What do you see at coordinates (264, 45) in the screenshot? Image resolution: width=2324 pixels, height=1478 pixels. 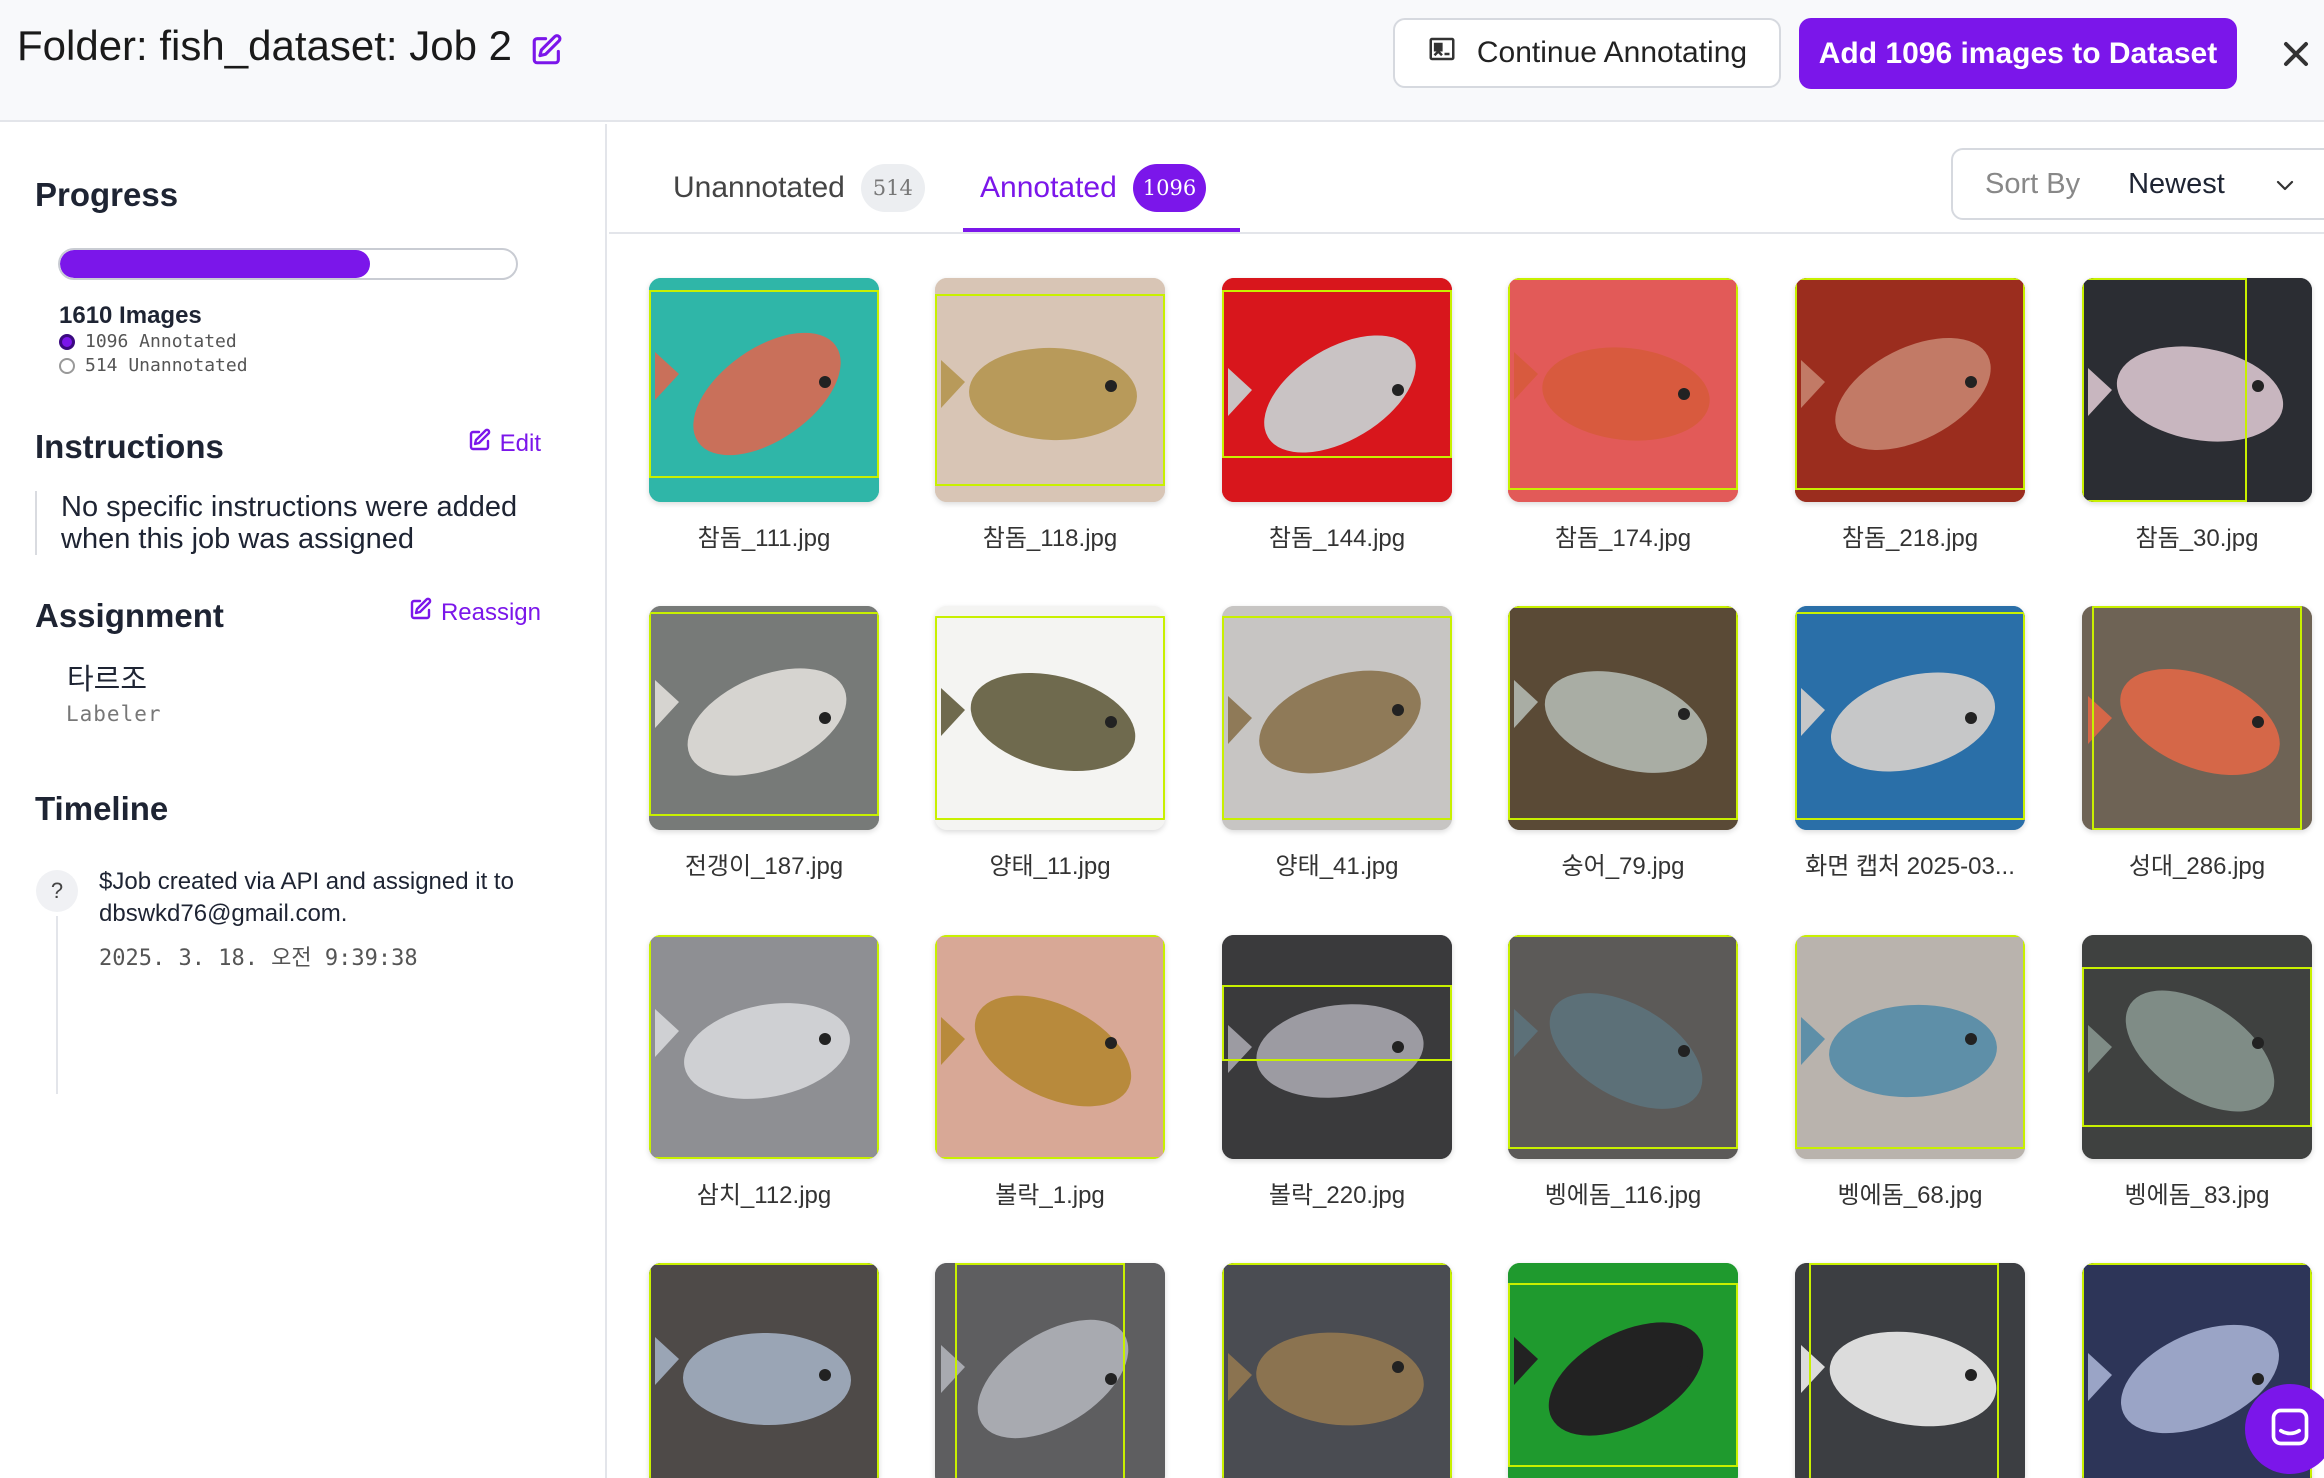 I see `folder-title-text: Folder: fish_dataset: Job 2` at bounding box center [264, 45].